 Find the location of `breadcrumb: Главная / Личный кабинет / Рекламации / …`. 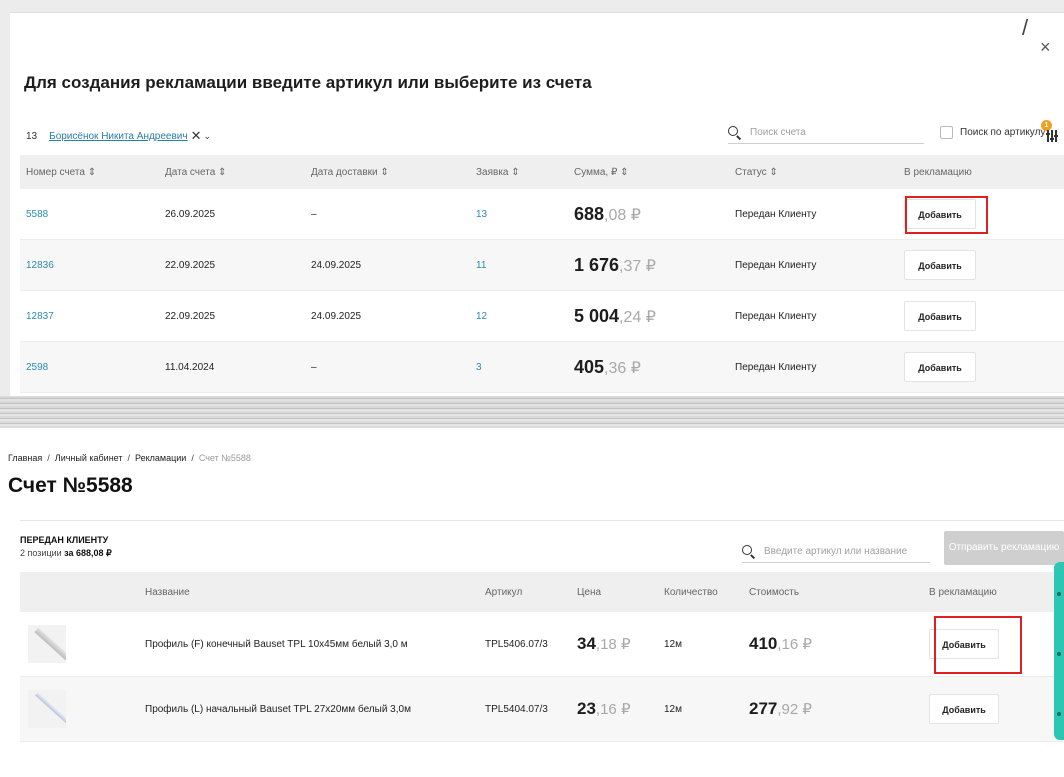

breadcrumb: Главная / Личный кабинет / Рекламации / … is located at coordinates (129, 458).